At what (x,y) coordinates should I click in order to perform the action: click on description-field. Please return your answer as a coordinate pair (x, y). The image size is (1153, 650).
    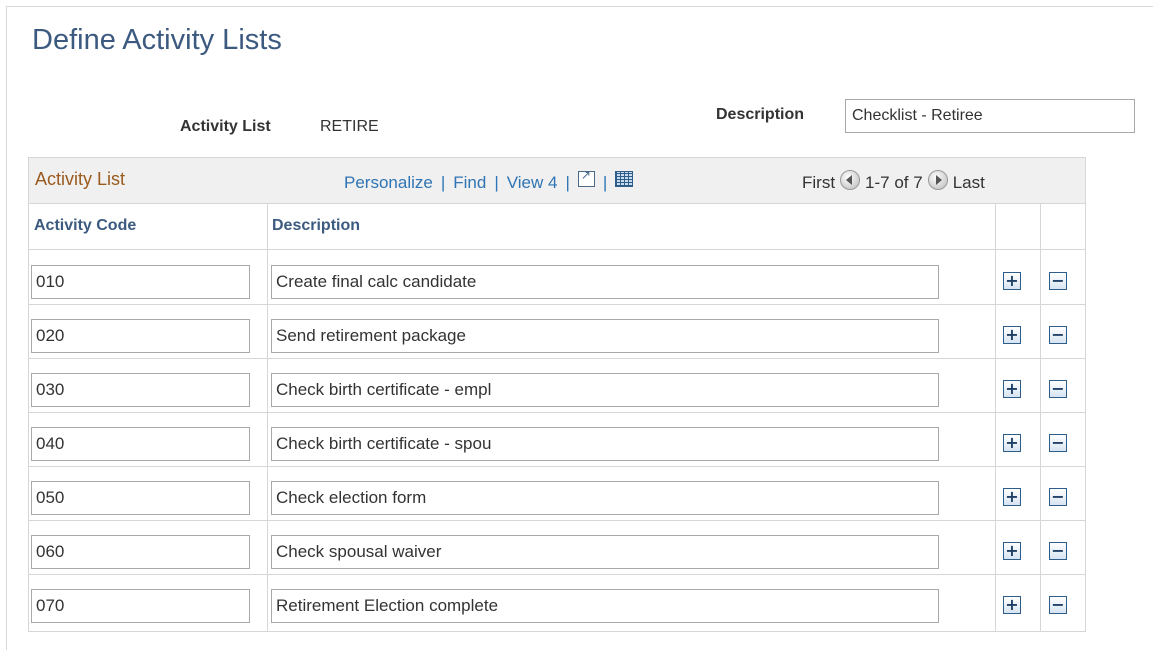
    Looking at the image, I should click on (990, 116).